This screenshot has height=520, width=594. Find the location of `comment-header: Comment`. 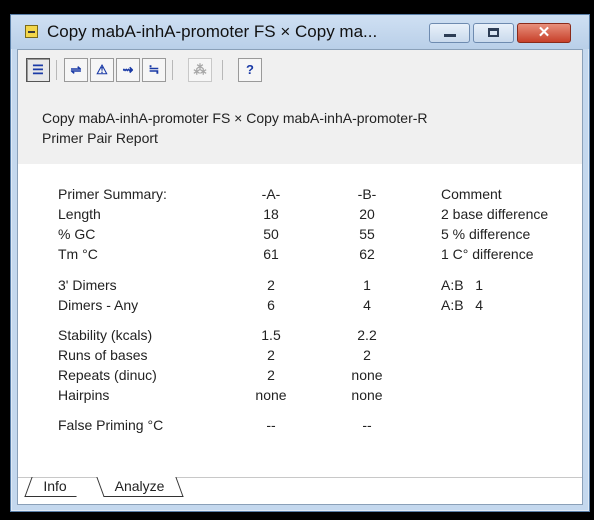

comment-header: Comment is located at coordinates (471, 194).